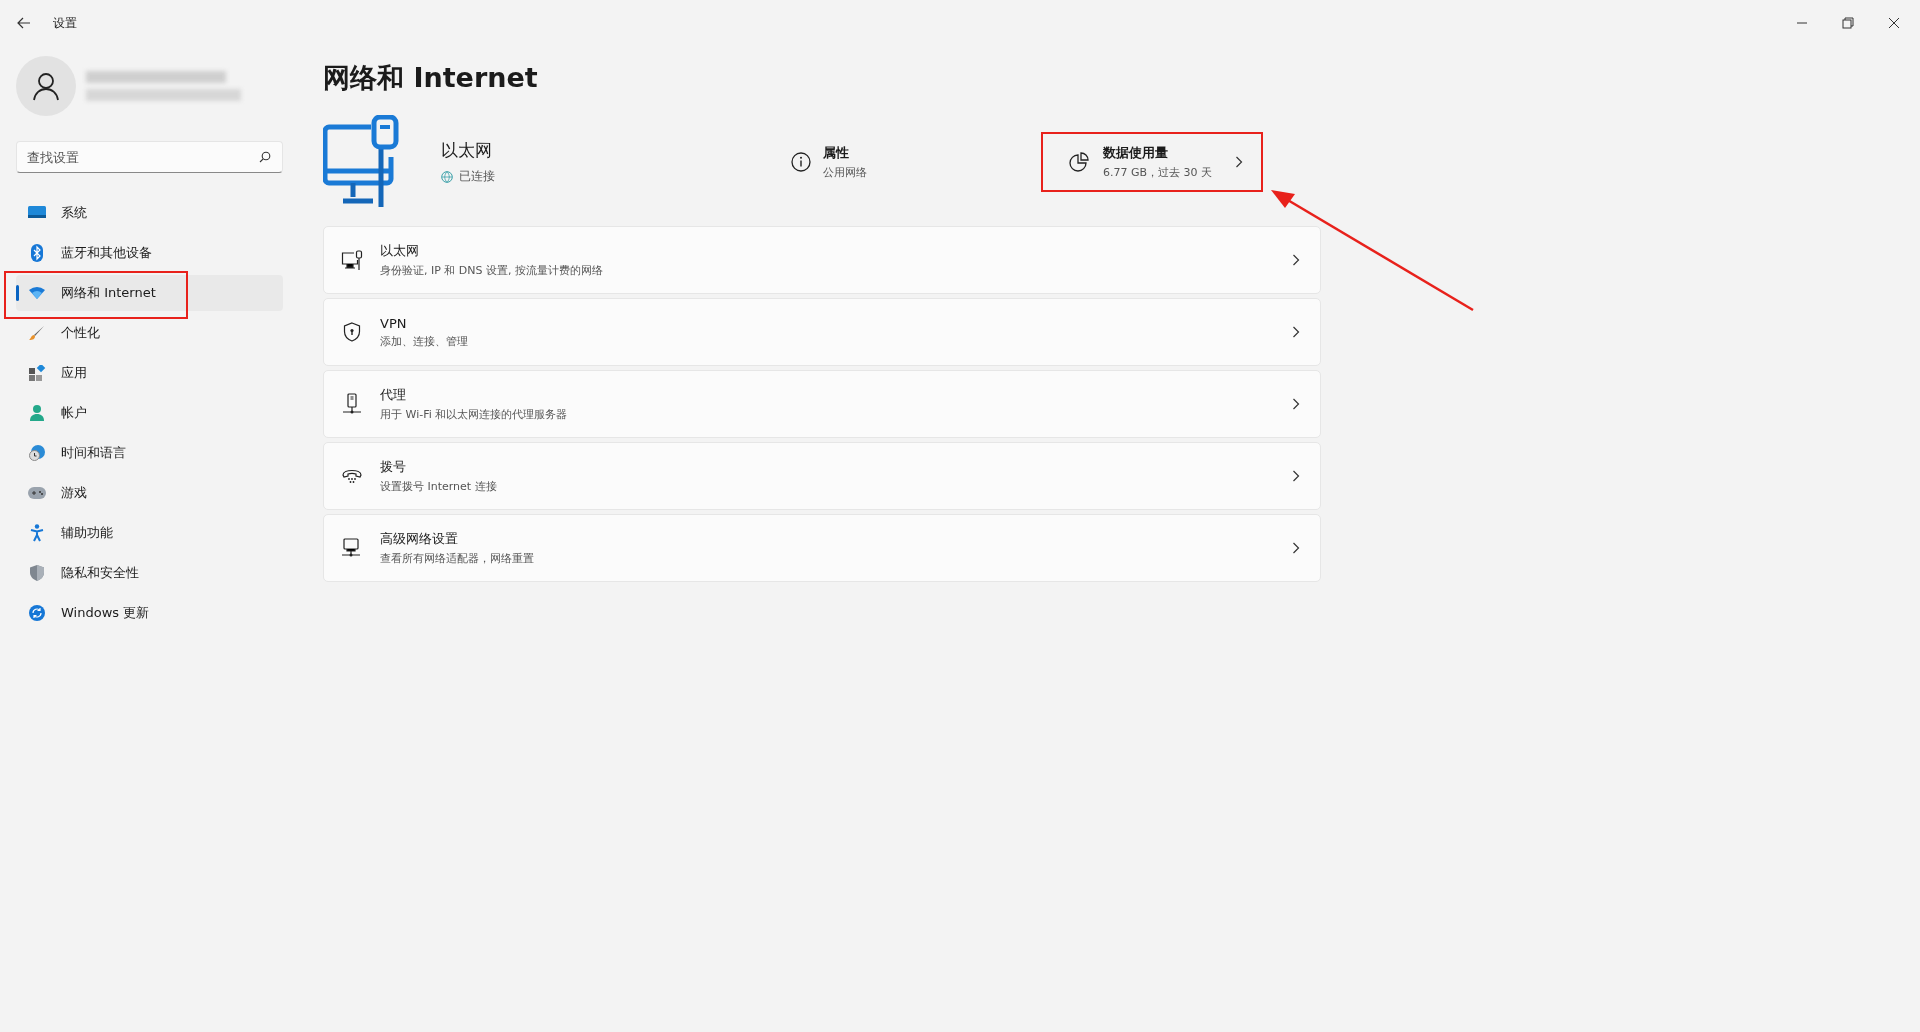 This screenshot has width=1920, height=1032. What do you see at coordinates (822, 548) in the screenshot?
I see `settings-card: 高级网络设置 查看所有网络适配器，网络重置` at bounding box center [822, 548].